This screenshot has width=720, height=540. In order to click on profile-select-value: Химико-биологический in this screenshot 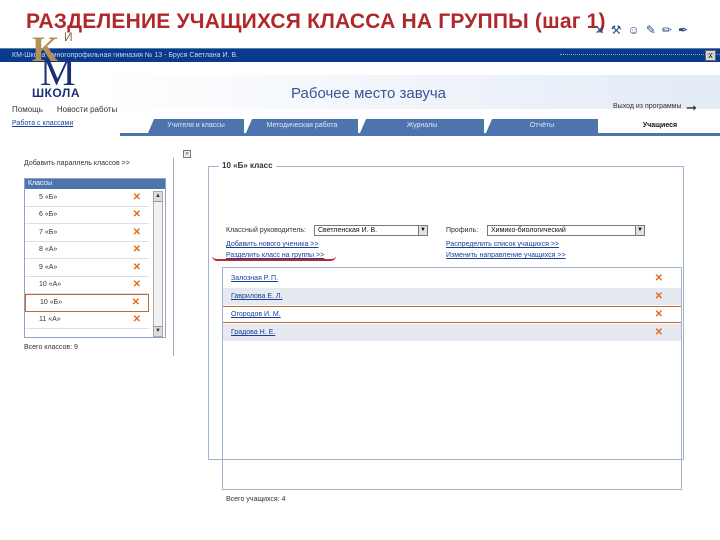, I will do `click(528, 230)`.